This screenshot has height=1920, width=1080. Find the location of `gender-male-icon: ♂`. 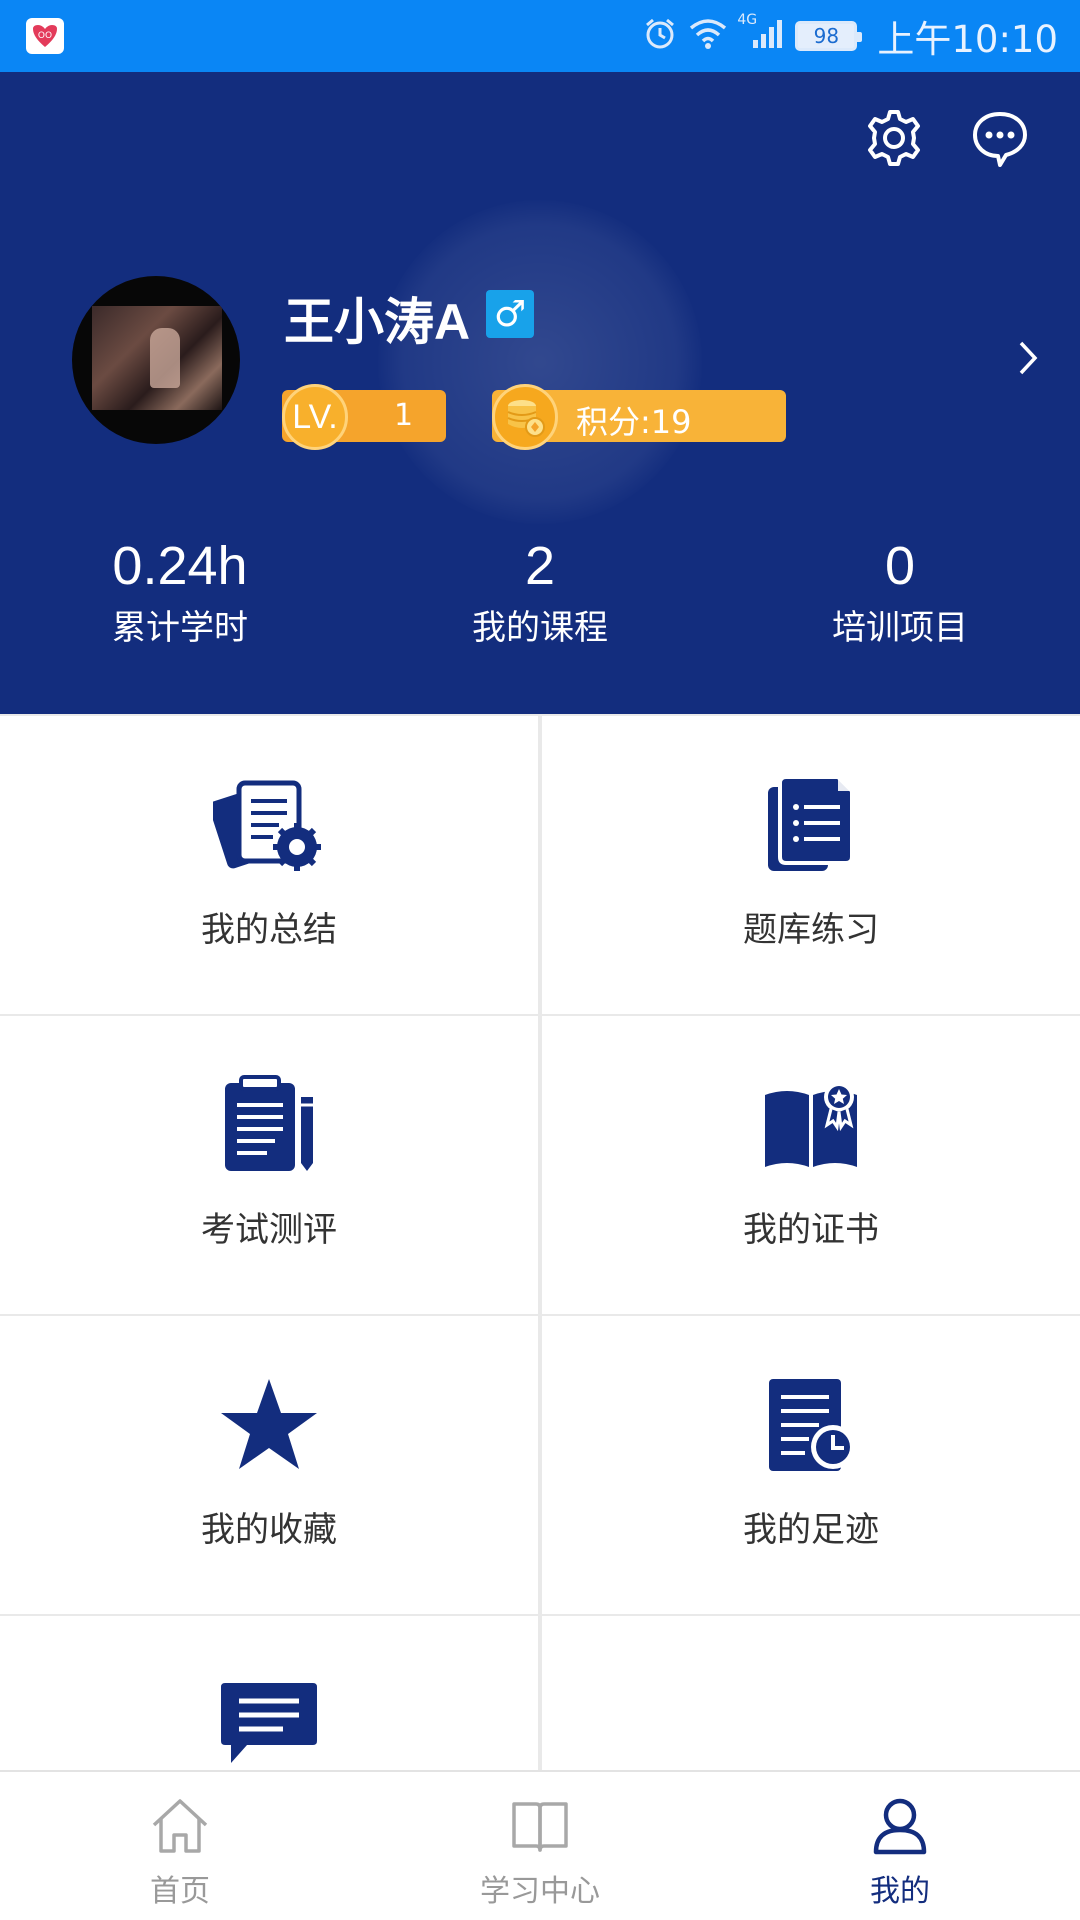

gender-male-icon: ♂ is located at coordinates (510, 314).